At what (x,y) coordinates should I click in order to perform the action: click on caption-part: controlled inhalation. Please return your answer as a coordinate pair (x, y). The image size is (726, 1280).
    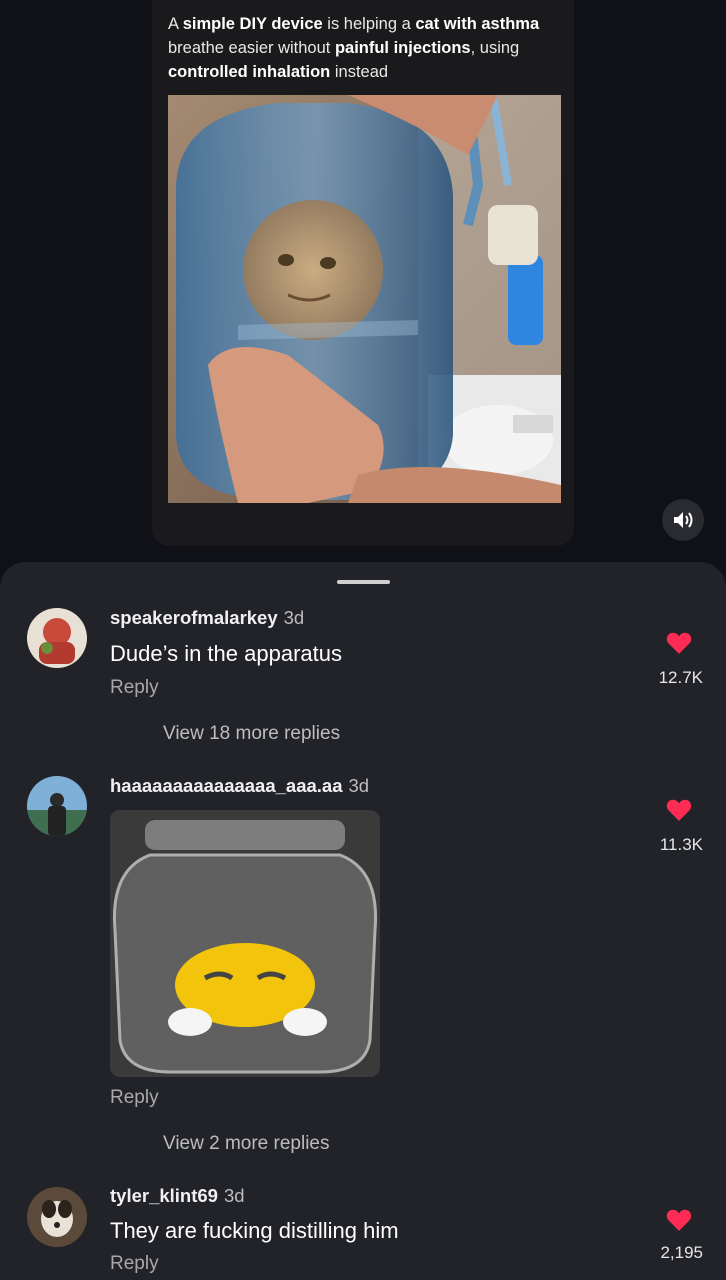
    Looking at the image, I should click on (249, 72).